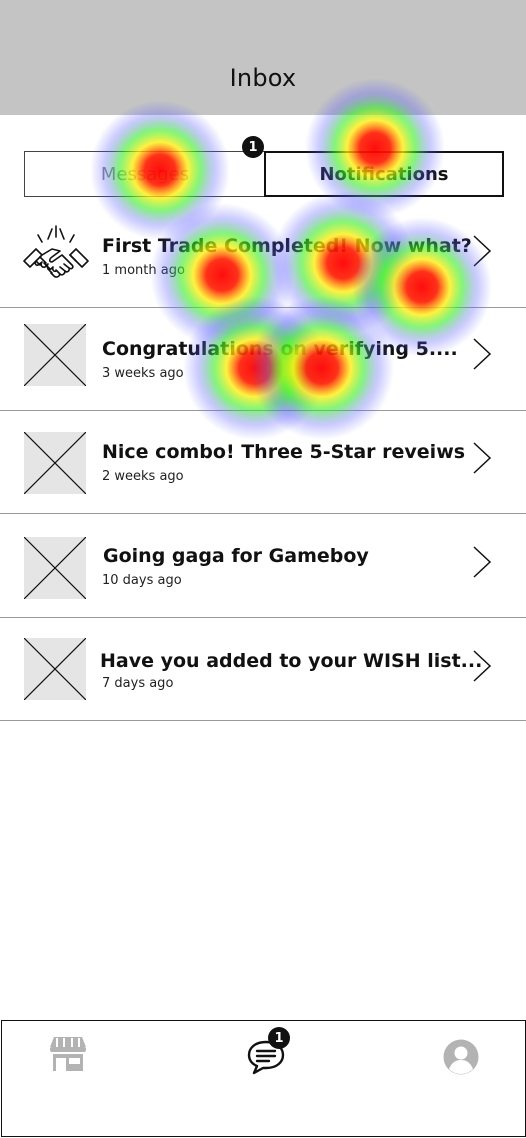 This screenshot has width=526, height=1138. Describe the element at coordinates (263, 57) in the screenshot. I see `header-bar: Inbox` at that location.